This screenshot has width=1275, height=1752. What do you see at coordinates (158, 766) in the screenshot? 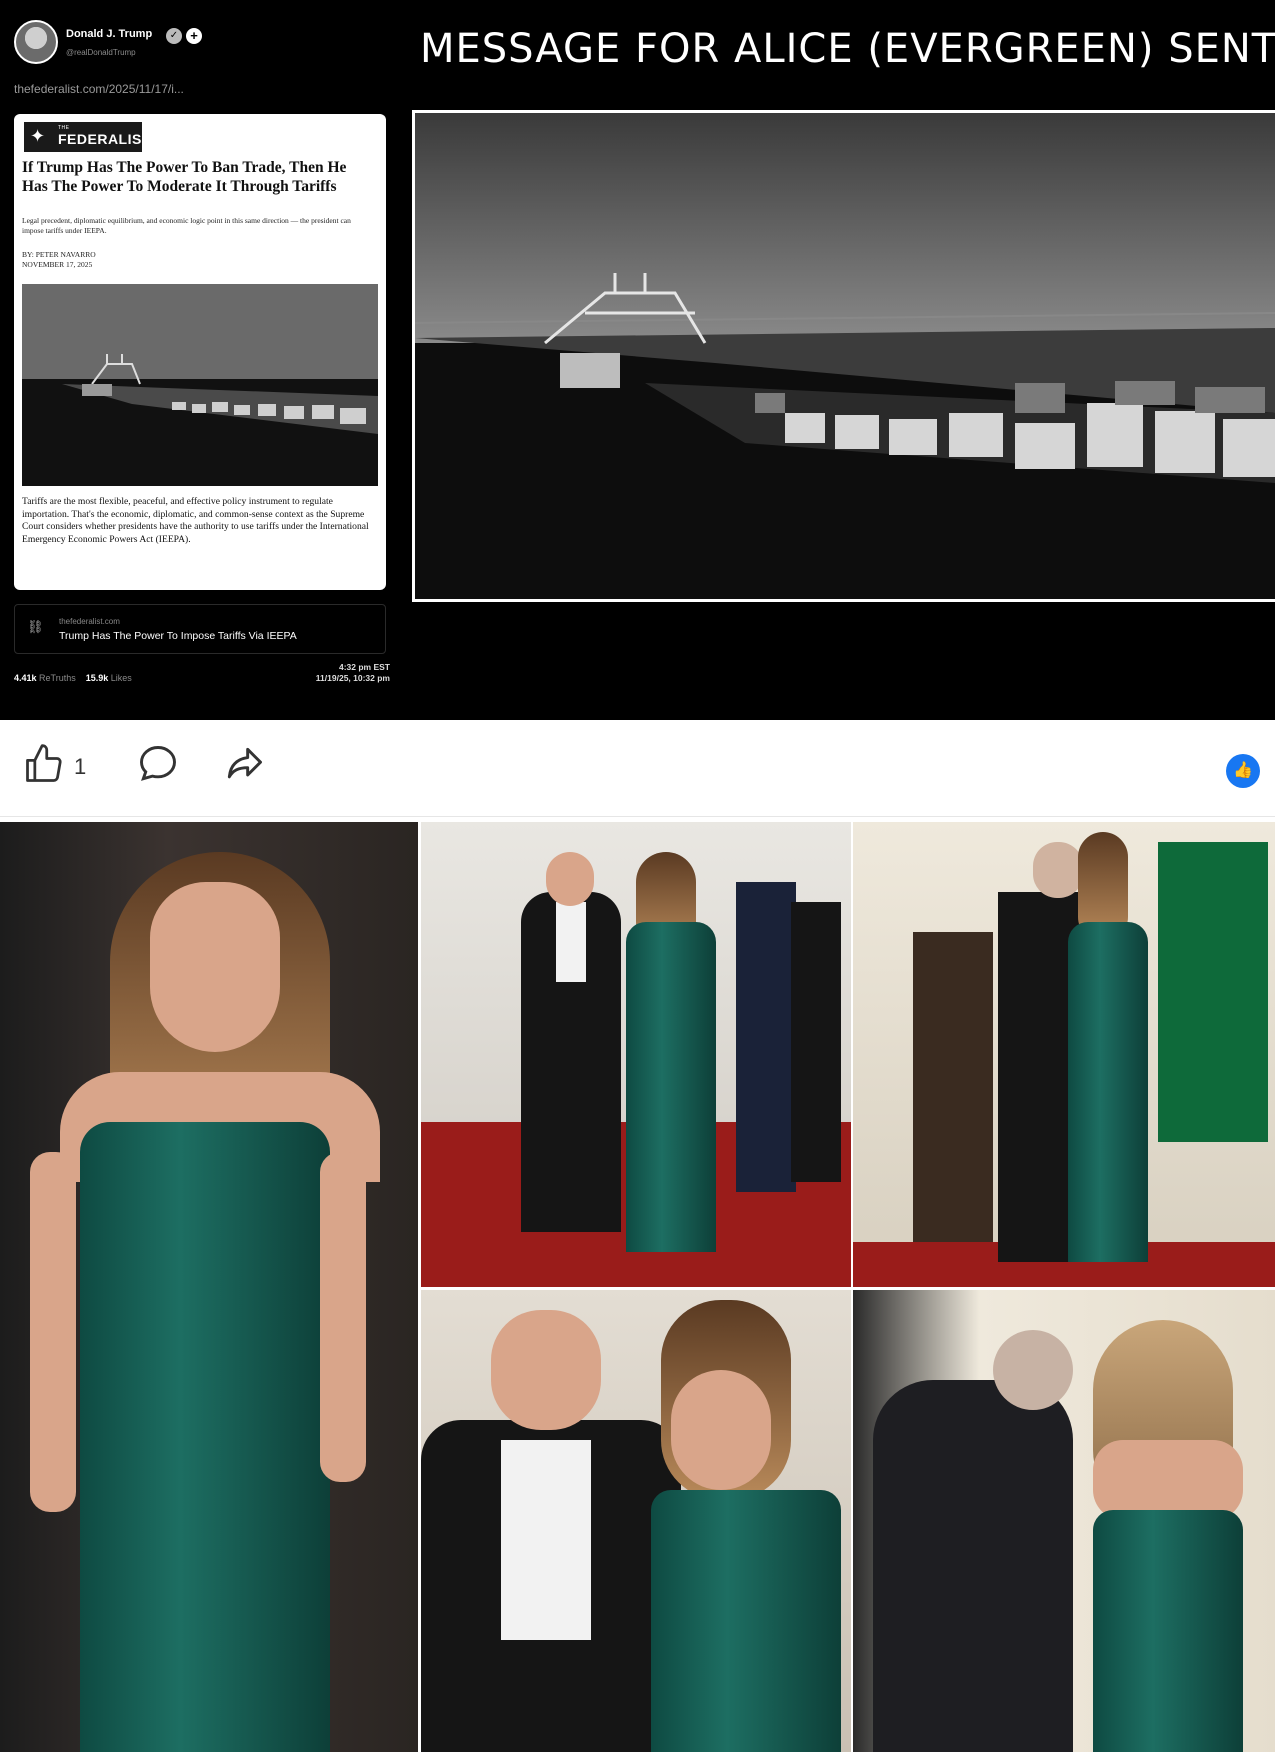
I see `comment-icon` at bounding box center [158, 766].